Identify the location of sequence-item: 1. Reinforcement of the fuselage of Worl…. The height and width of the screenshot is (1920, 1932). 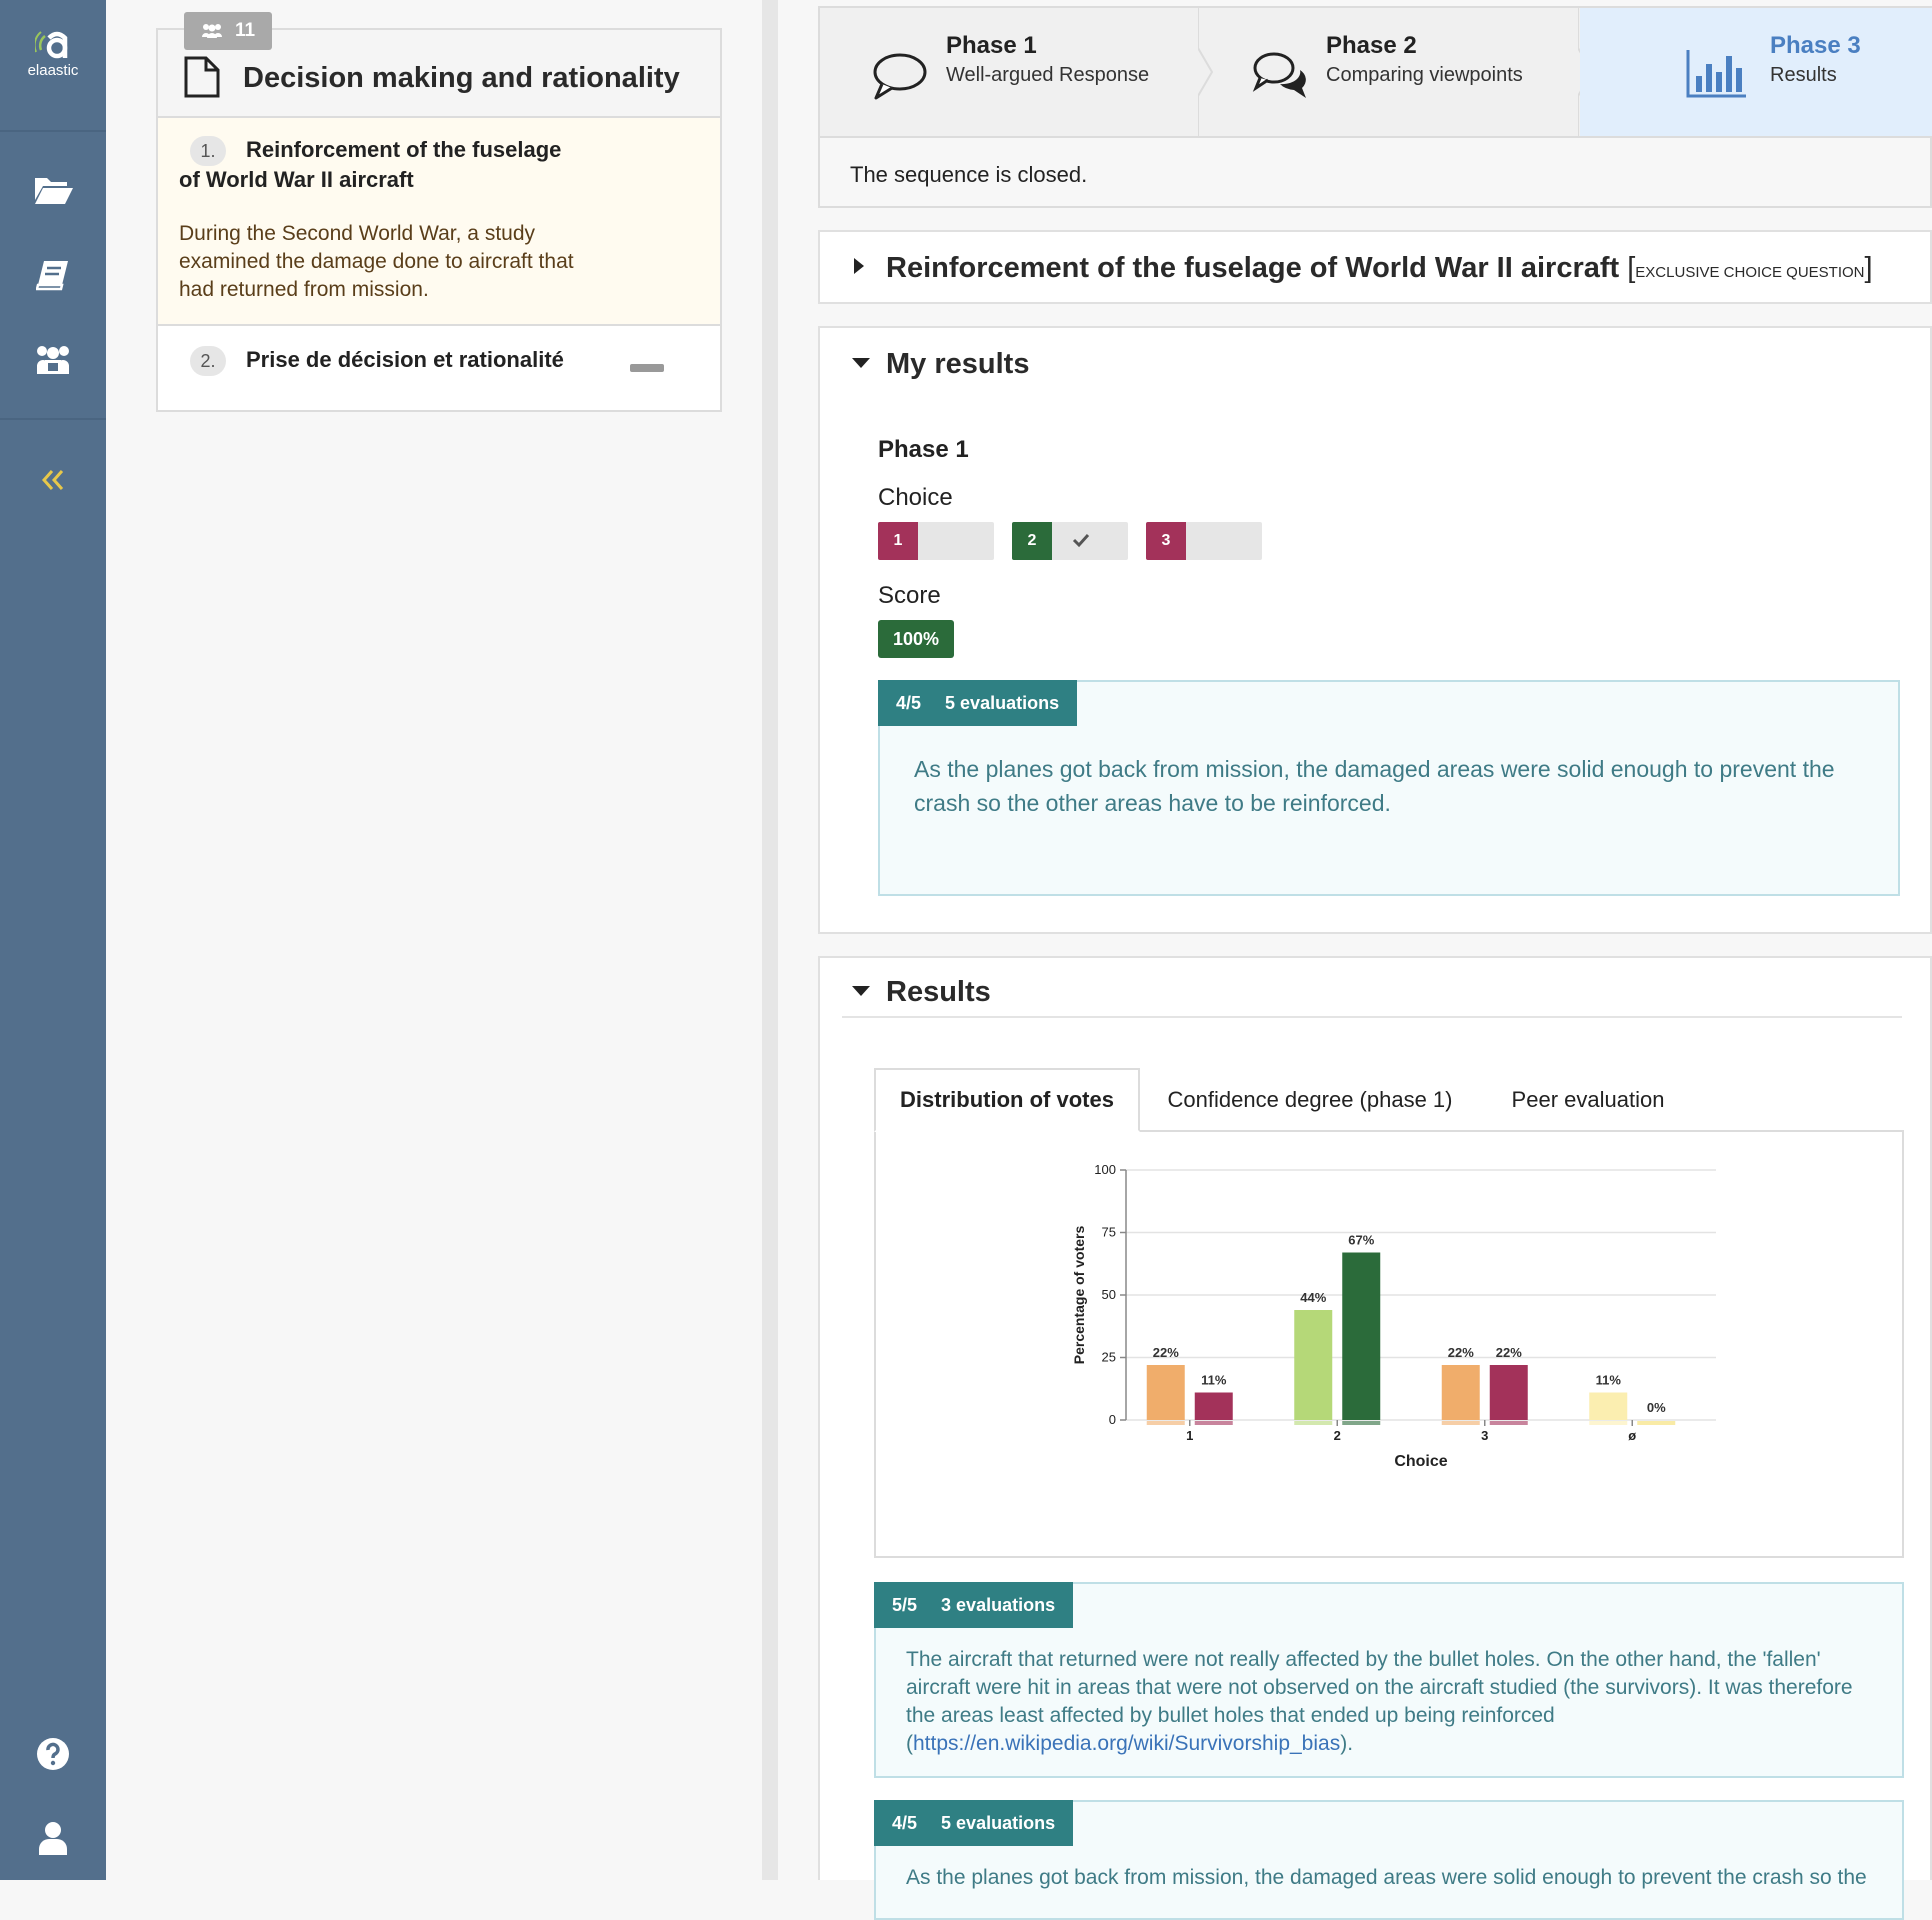
(439, 222).